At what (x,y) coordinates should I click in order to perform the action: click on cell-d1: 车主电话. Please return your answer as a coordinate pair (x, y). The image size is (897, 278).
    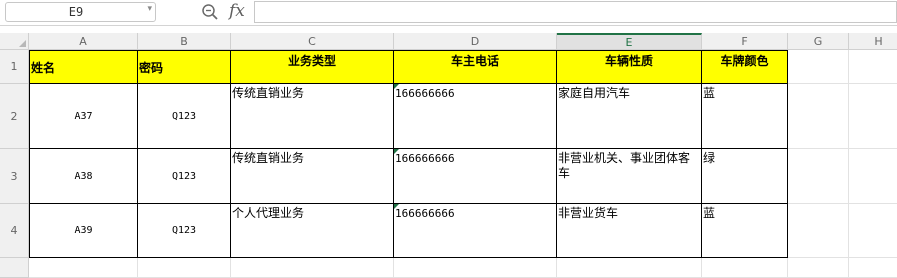
    Looking at the image, I should click on (475, 67).